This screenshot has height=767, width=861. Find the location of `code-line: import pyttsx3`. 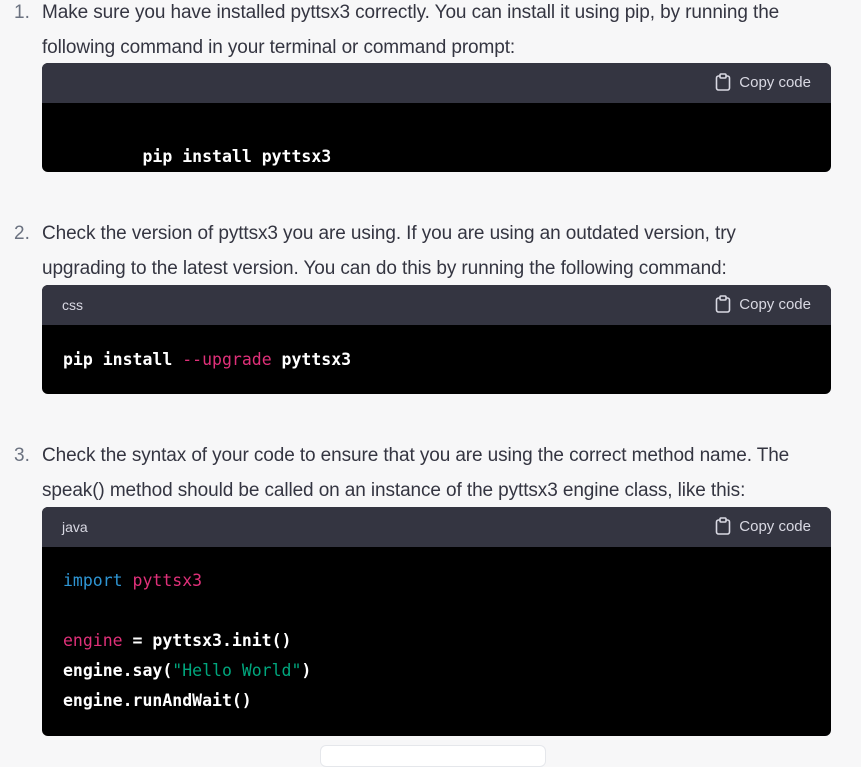

code-line: import pyttsx3 is located at coordinates (132, 580).